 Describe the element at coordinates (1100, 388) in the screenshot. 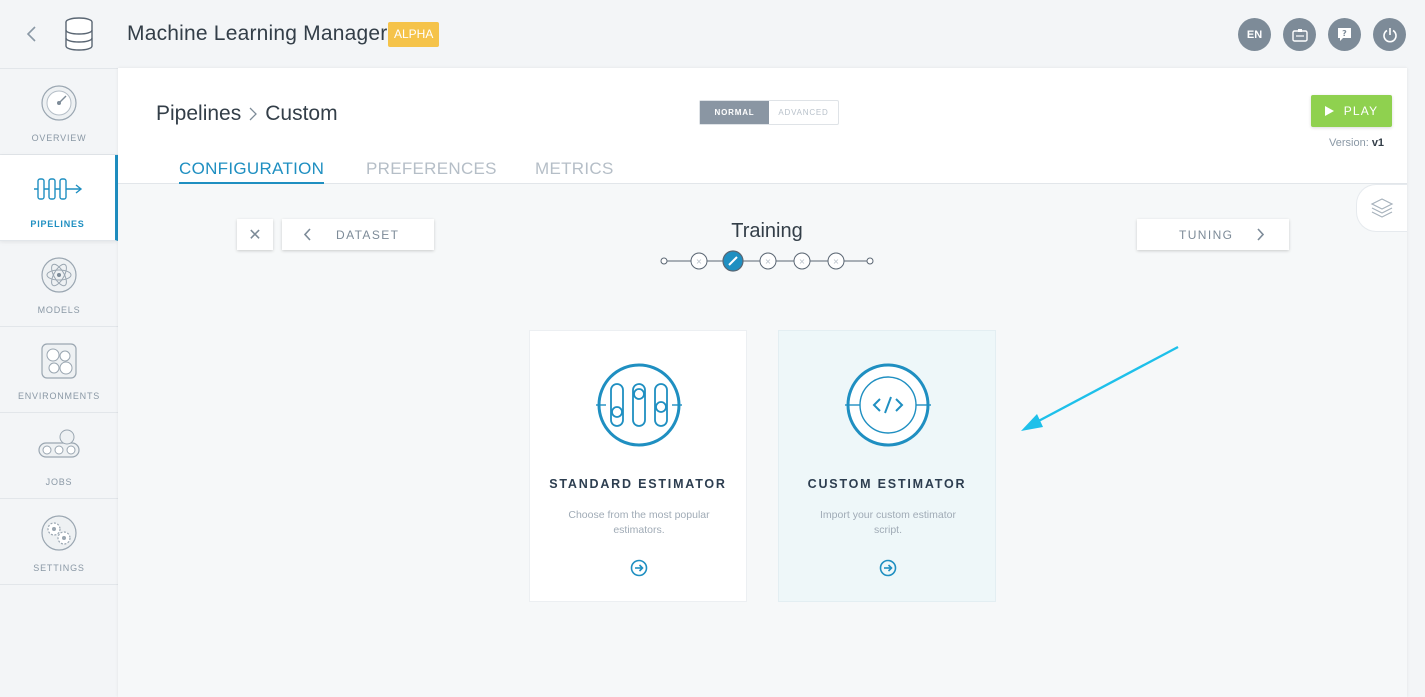

I see `annotation-arrow-icon` at that location.